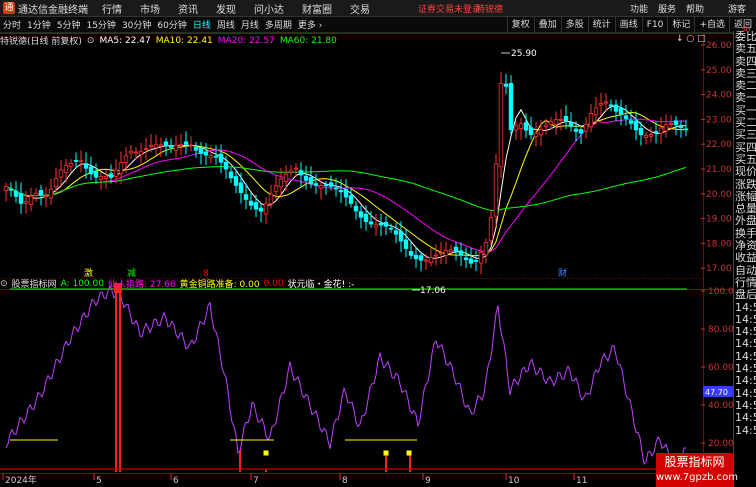 This screenshot has width=756, height=487. What do you see at coordinates (745, 172) in the screenshot?
I see `side-panel-item: 现价` at bounding box center [745, 172].